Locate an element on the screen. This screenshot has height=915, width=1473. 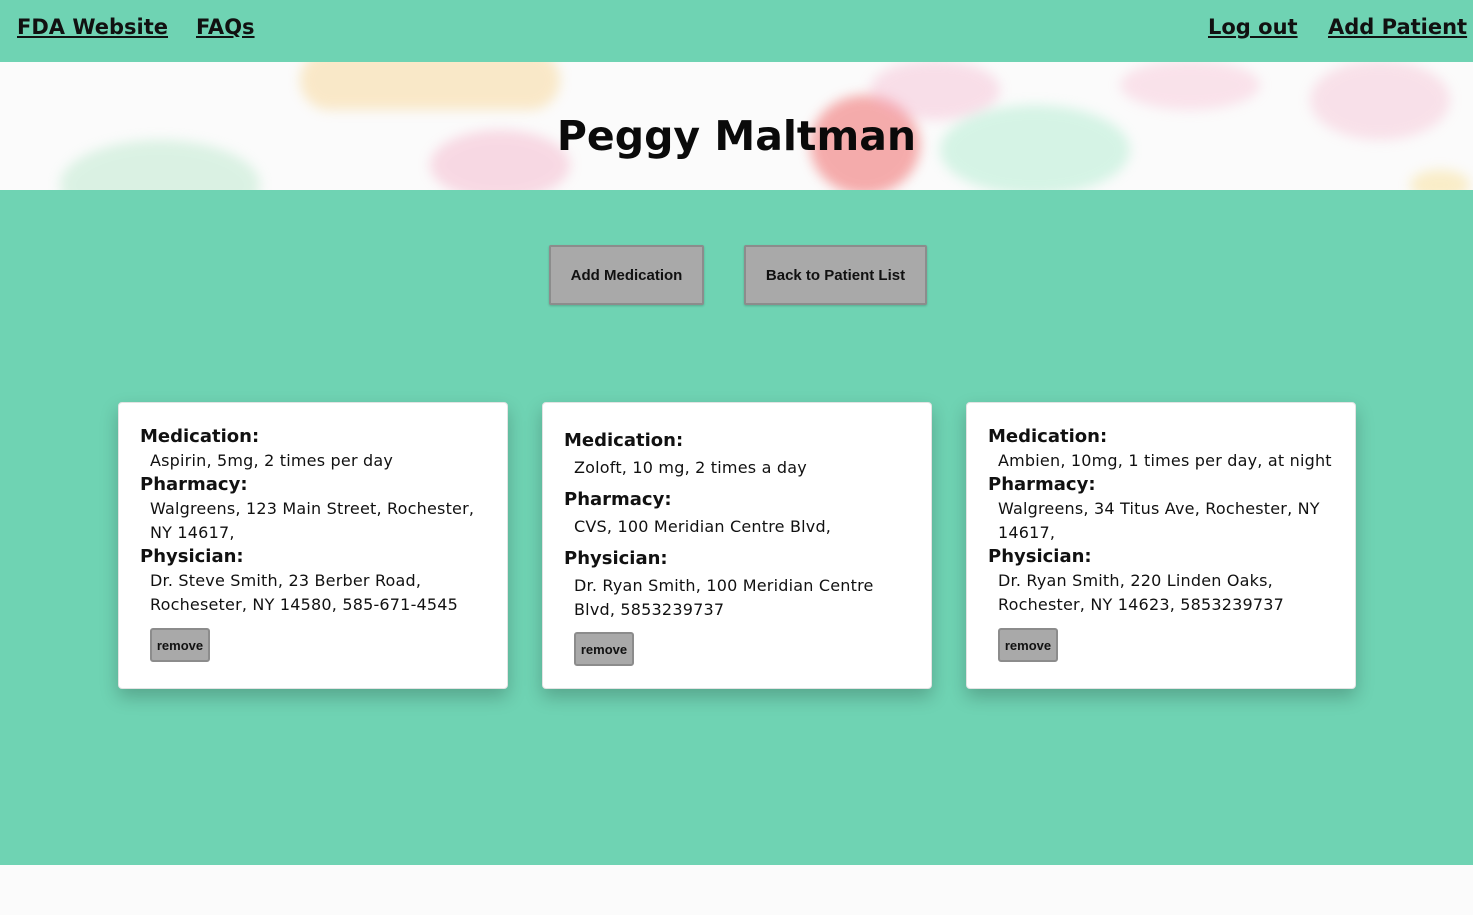
nav-link-log-out: Log out is located at coordinates (1253, 27).